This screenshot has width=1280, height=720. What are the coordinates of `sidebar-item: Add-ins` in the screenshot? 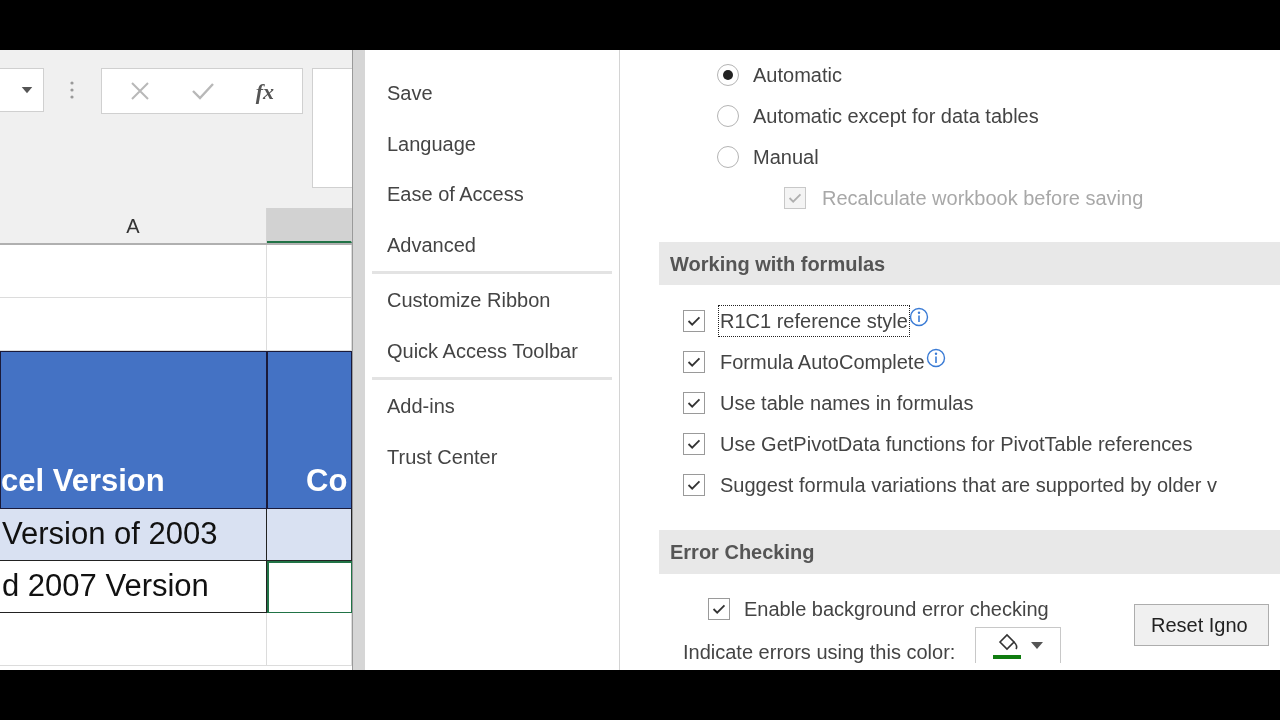 It's located at (421, 406).